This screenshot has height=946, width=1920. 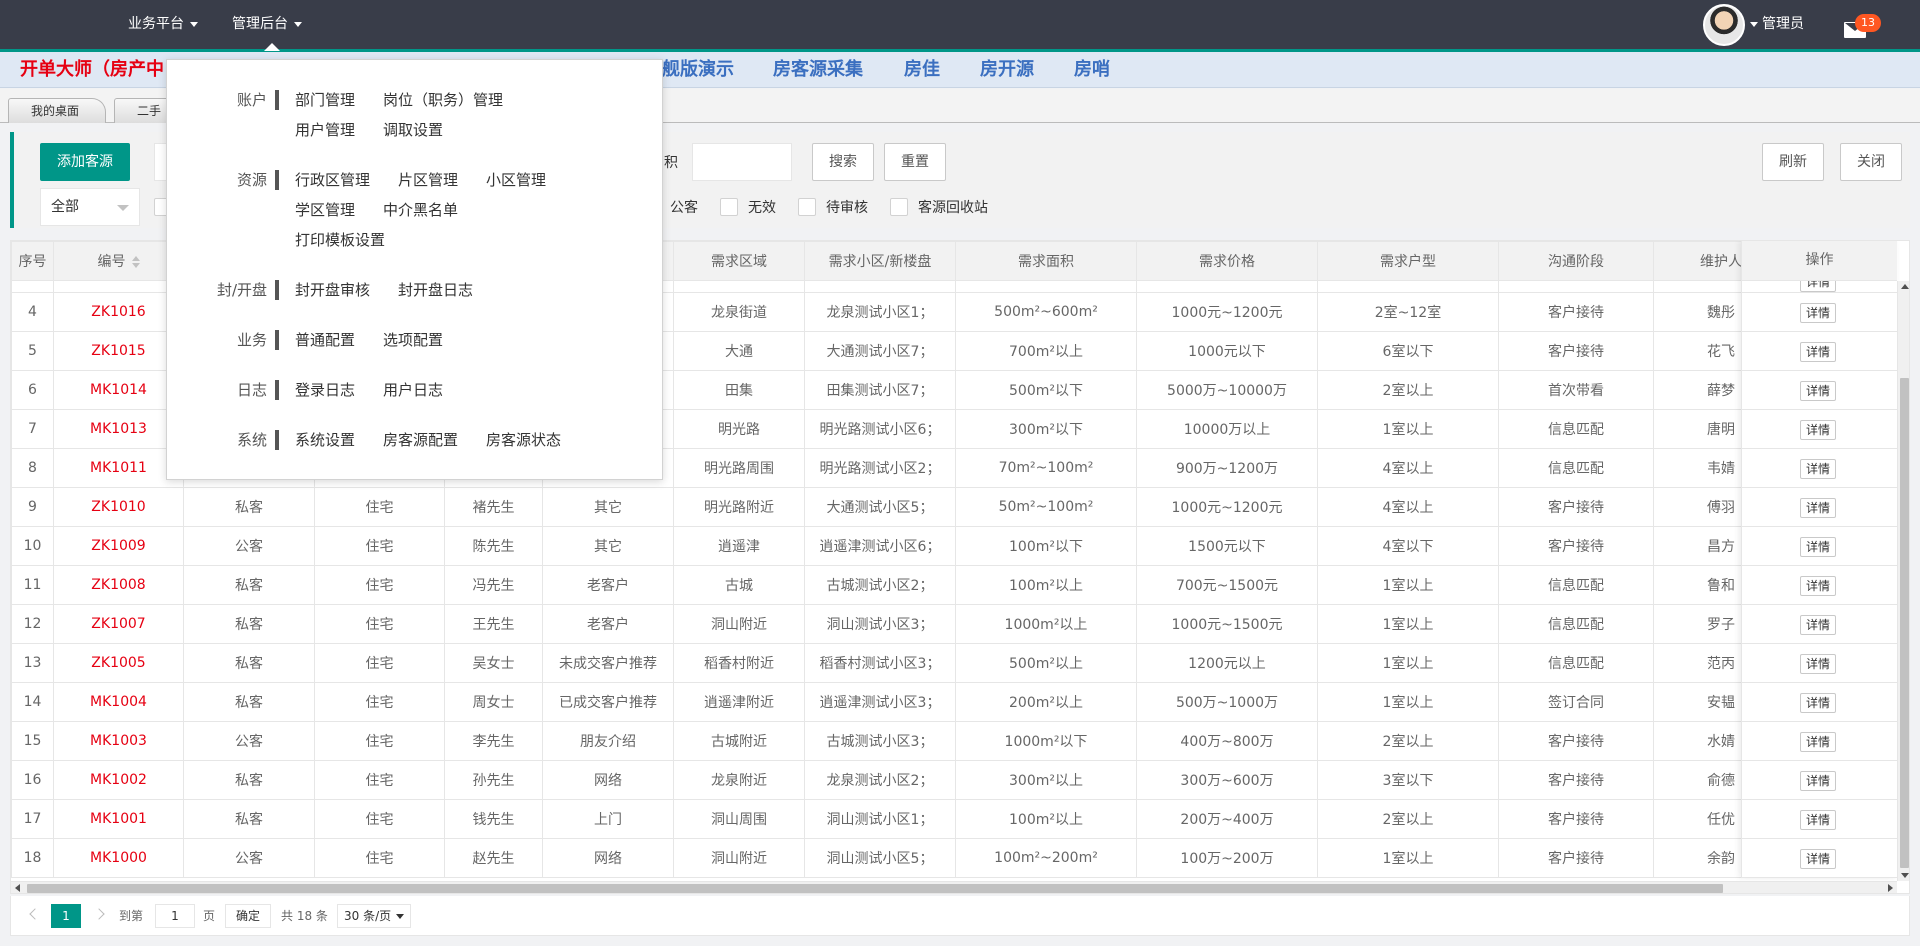 What do you see at coordinates (1890, 888) in the screenshot?
I see `scroll-right-icon` at bounding box center [1890, 888].